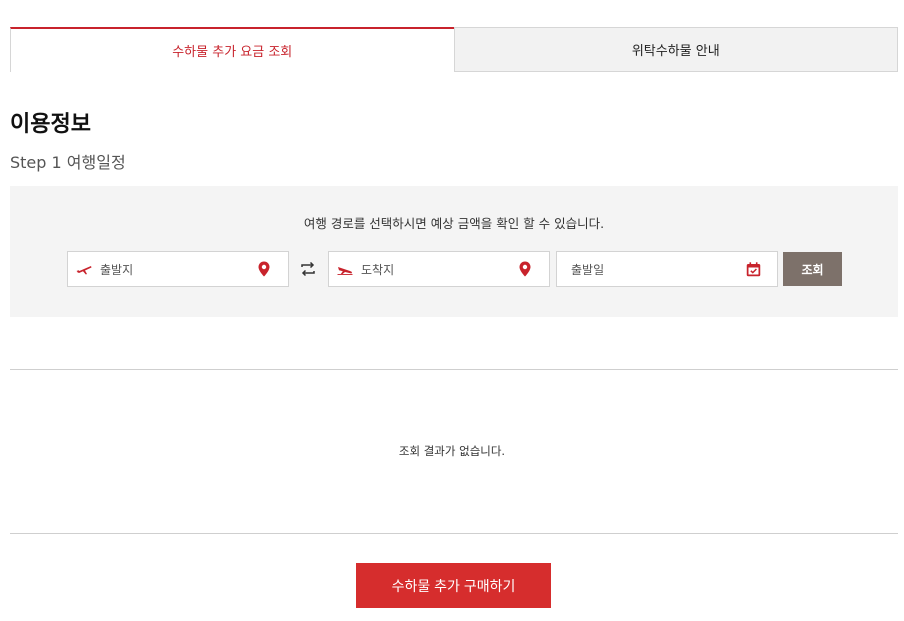 Image resolution: width=904 pixels, height=621 pixels. I want to click on tab-bar: 수하물 추가 요금 조회 위탁수하물 안내, so click(454, 49).